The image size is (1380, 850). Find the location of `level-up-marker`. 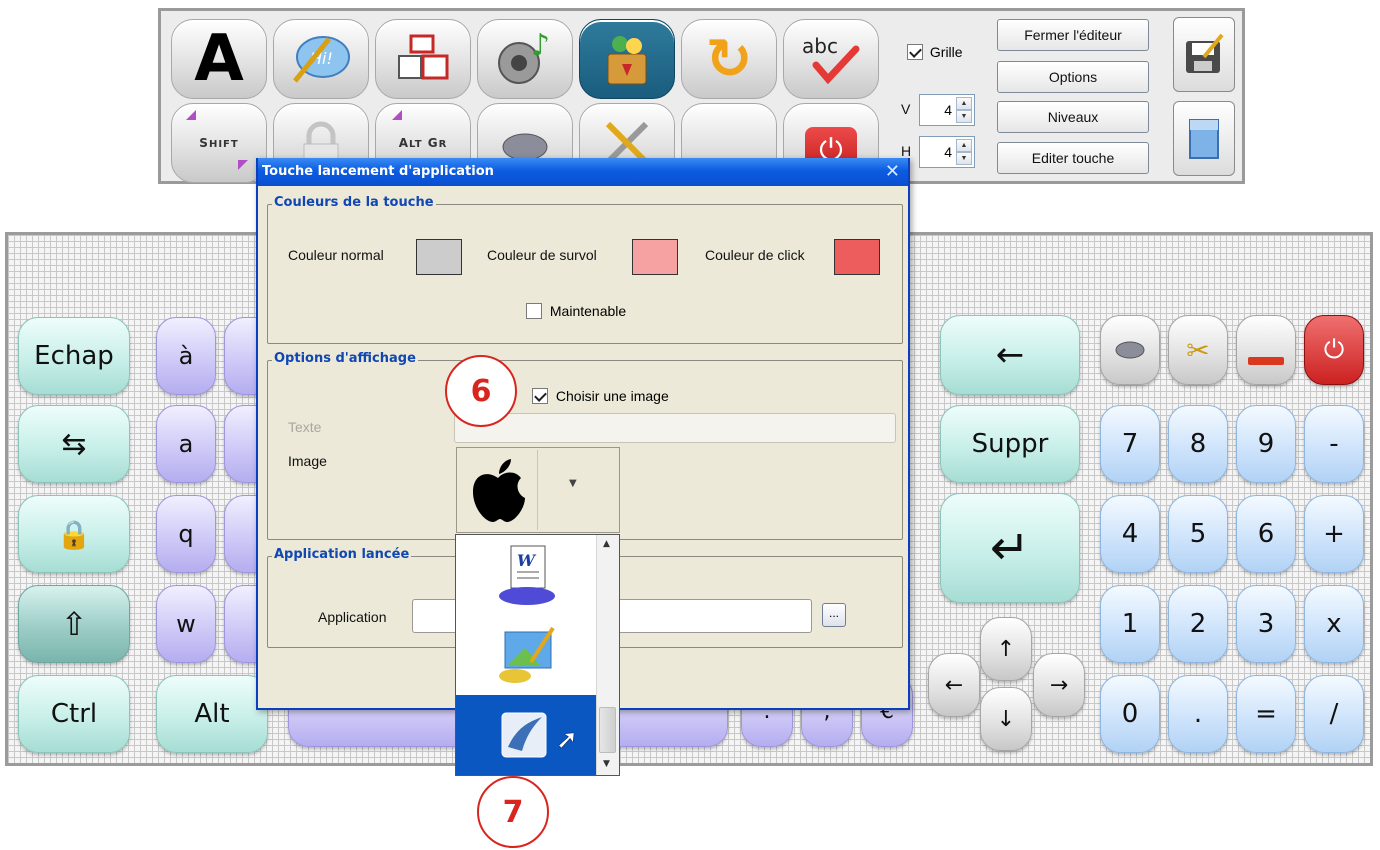

level-up-marker is located at coordinates (191, 115).